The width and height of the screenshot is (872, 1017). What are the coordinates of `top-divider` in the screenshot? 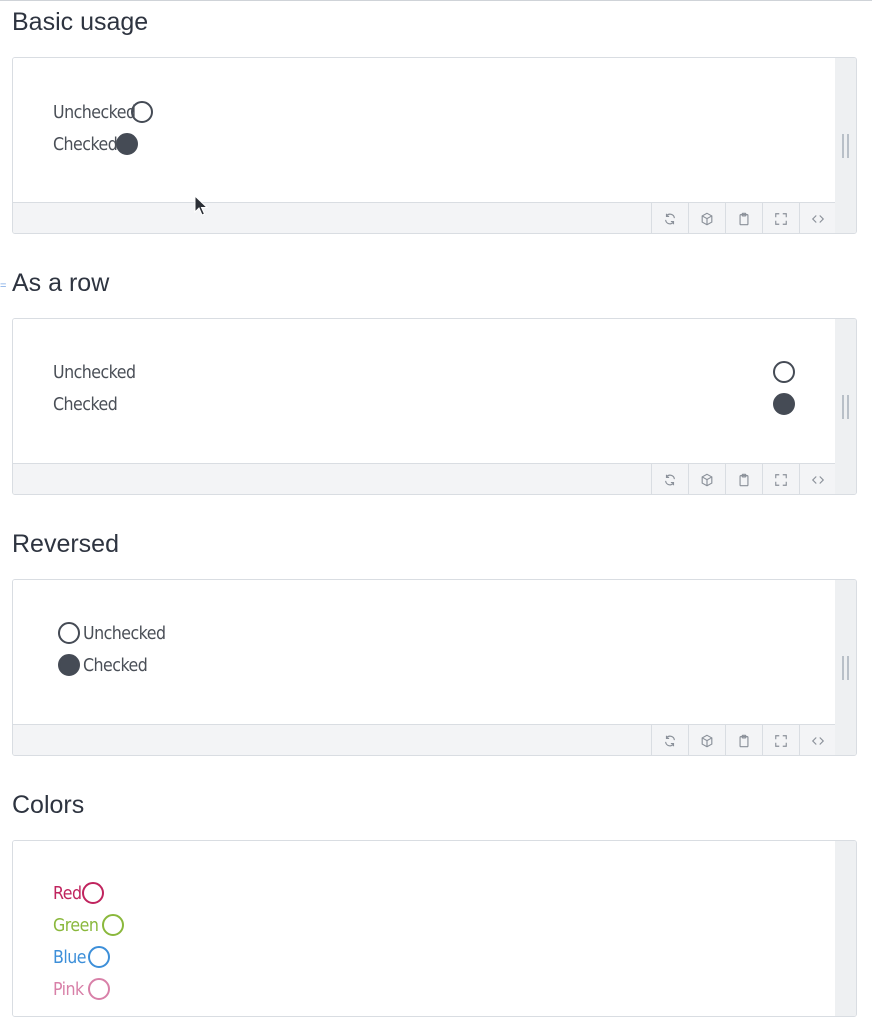 It's located at (436, 0).